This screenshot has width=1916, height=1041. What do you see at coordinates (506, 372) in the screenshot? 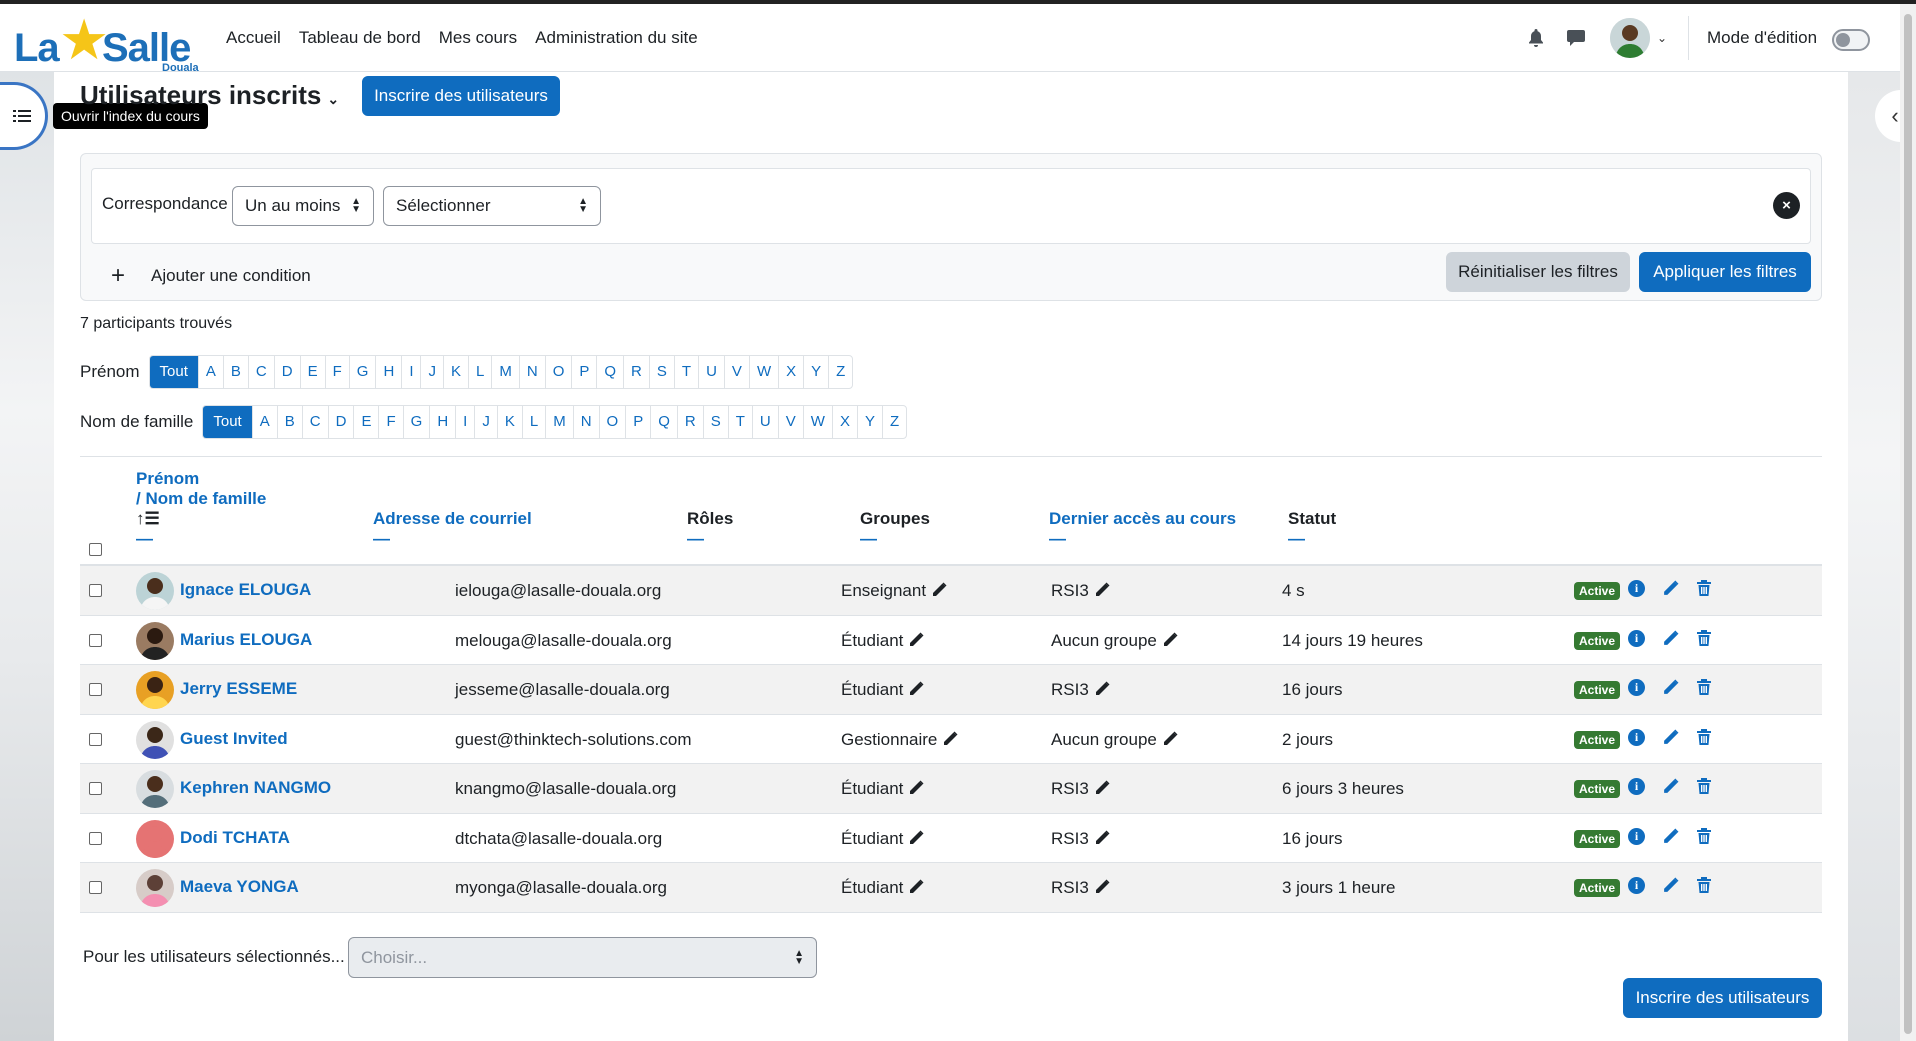
I see `firstname-letter-m: M` at bounding box center [506, 372].